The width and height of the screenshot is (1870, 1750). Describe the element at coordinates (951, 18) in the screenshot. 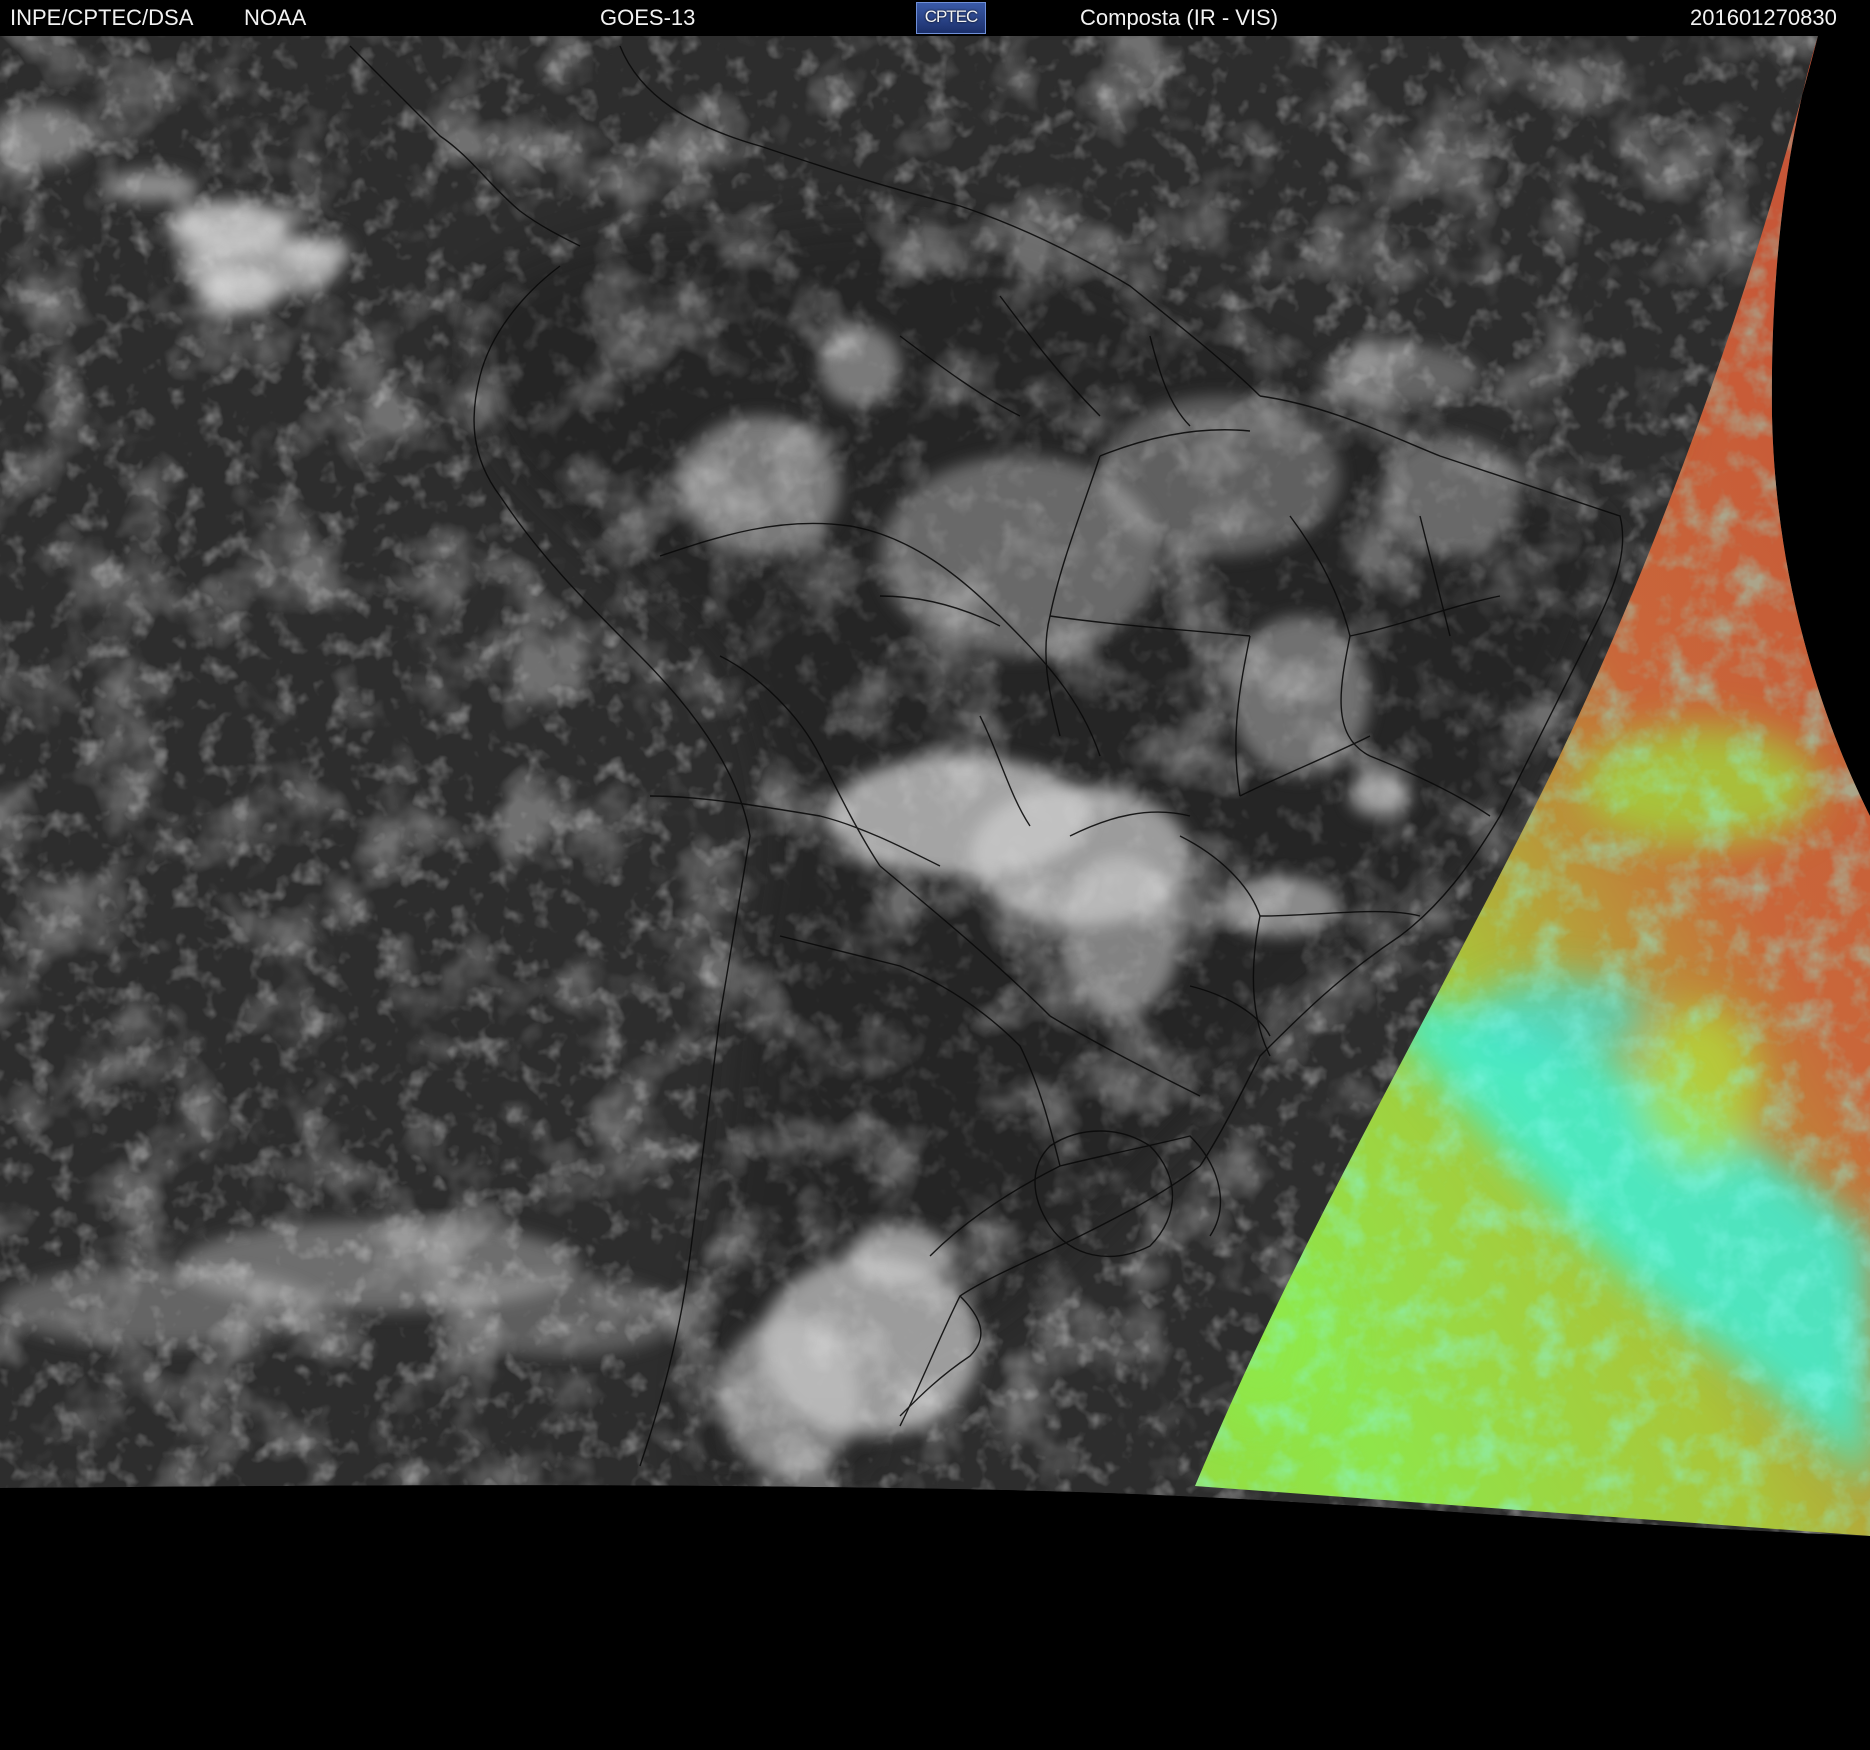

I see `cptec-logo: CPTEC` at that location.